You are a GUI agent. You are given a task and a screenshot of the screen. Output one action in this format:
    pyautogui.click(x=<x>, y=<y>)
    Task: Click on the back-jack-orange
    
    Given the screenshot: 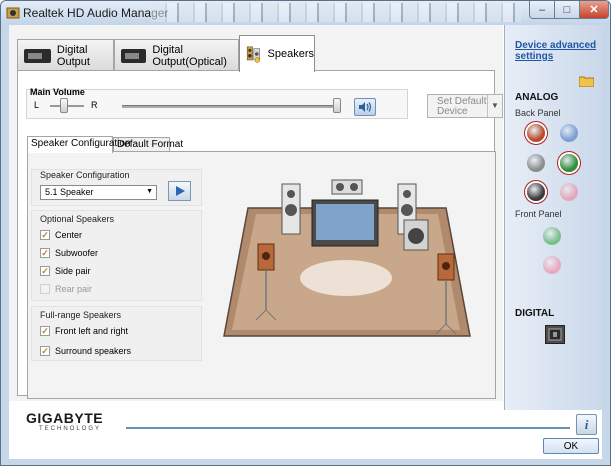 What is the action you would take?
    pyautogui.click(x=536, y=133)
    